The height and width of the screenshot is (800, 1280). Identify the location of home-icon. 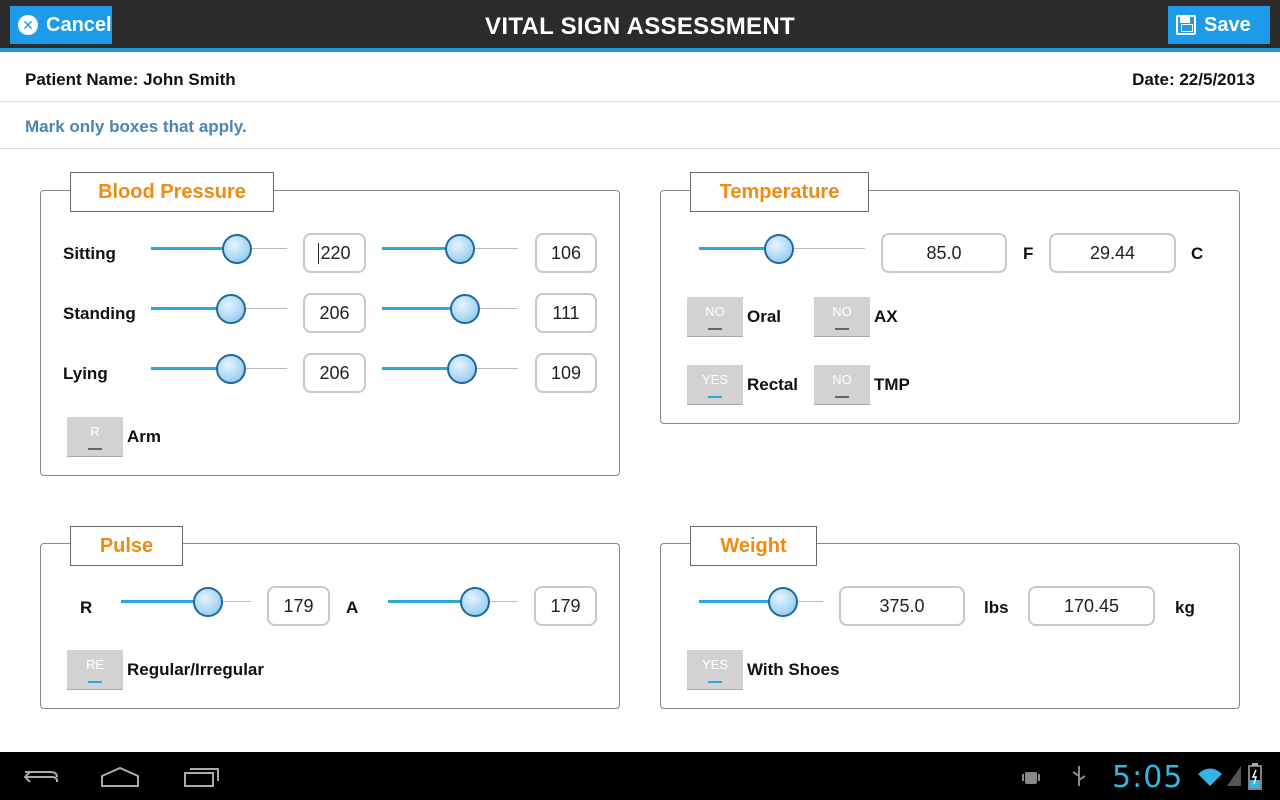
(120, 777).